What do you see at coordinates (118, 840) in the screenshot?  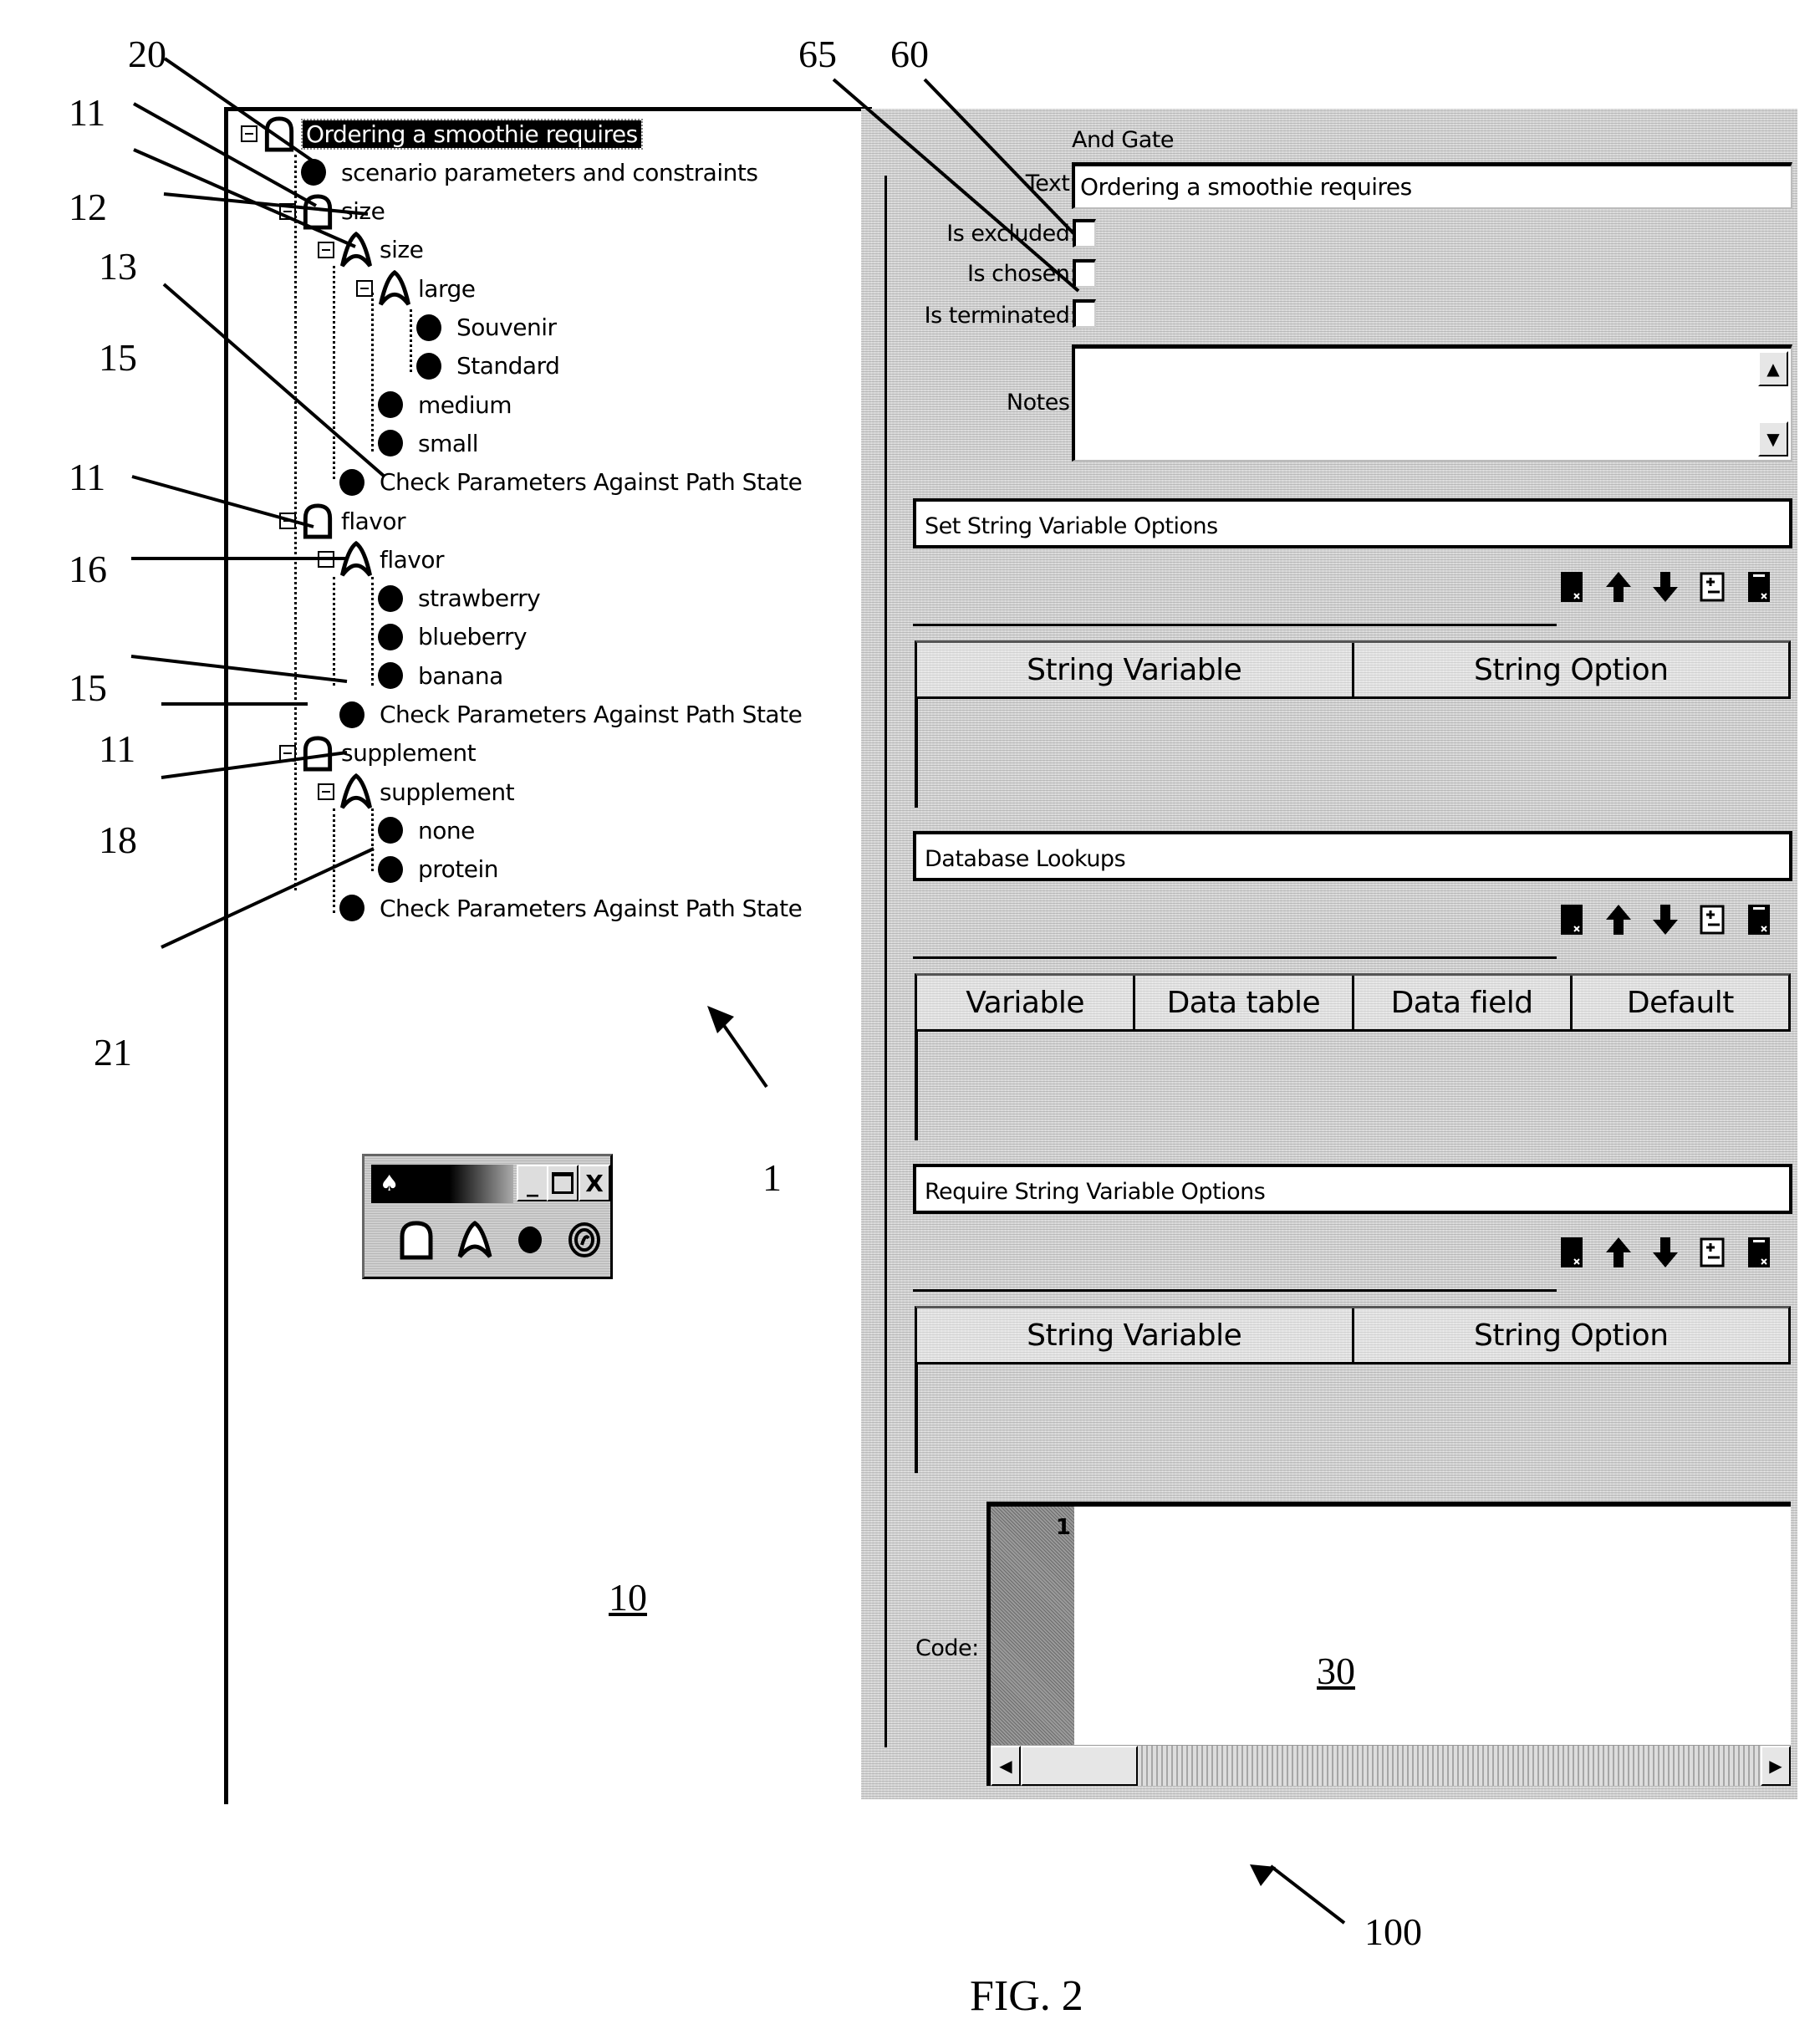 I see `ref-18: 18` at bounding box center [118, 840].